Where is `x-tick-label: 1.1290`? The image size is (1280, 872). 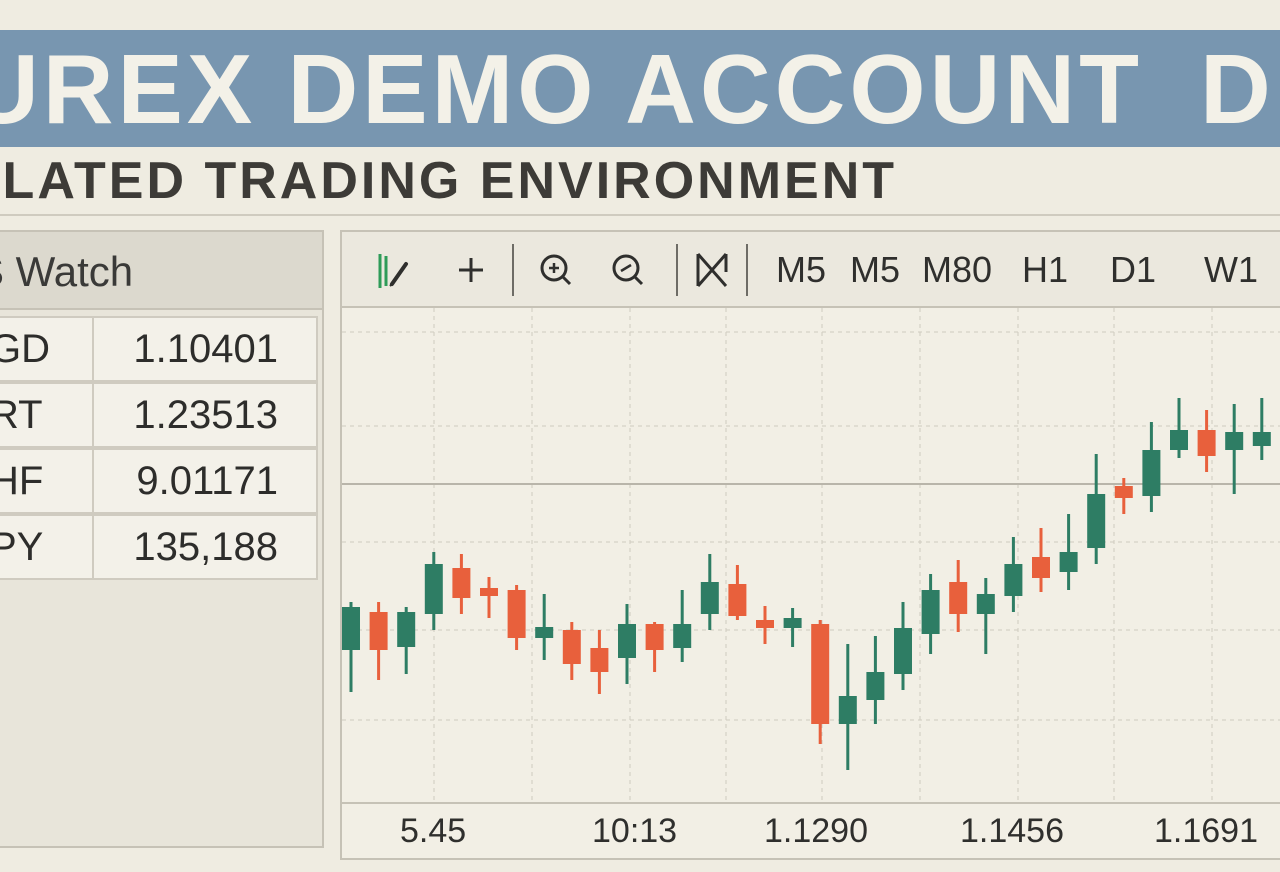
x-tick-label: 1.1290 is located at coordinates (816, 831).